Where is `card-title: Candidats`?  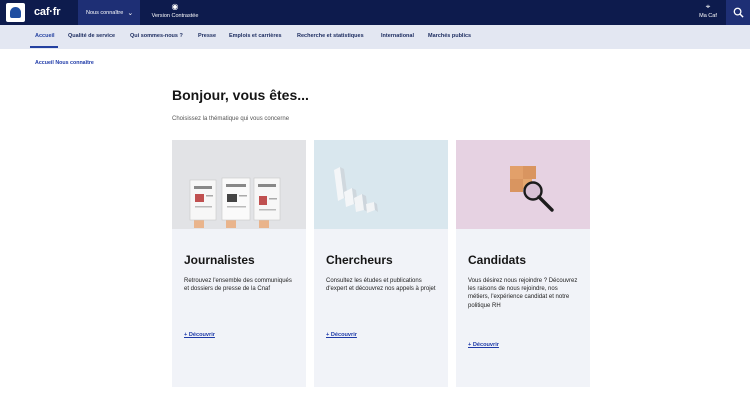 card-title: Candidats is located at coordinates (497, 260).